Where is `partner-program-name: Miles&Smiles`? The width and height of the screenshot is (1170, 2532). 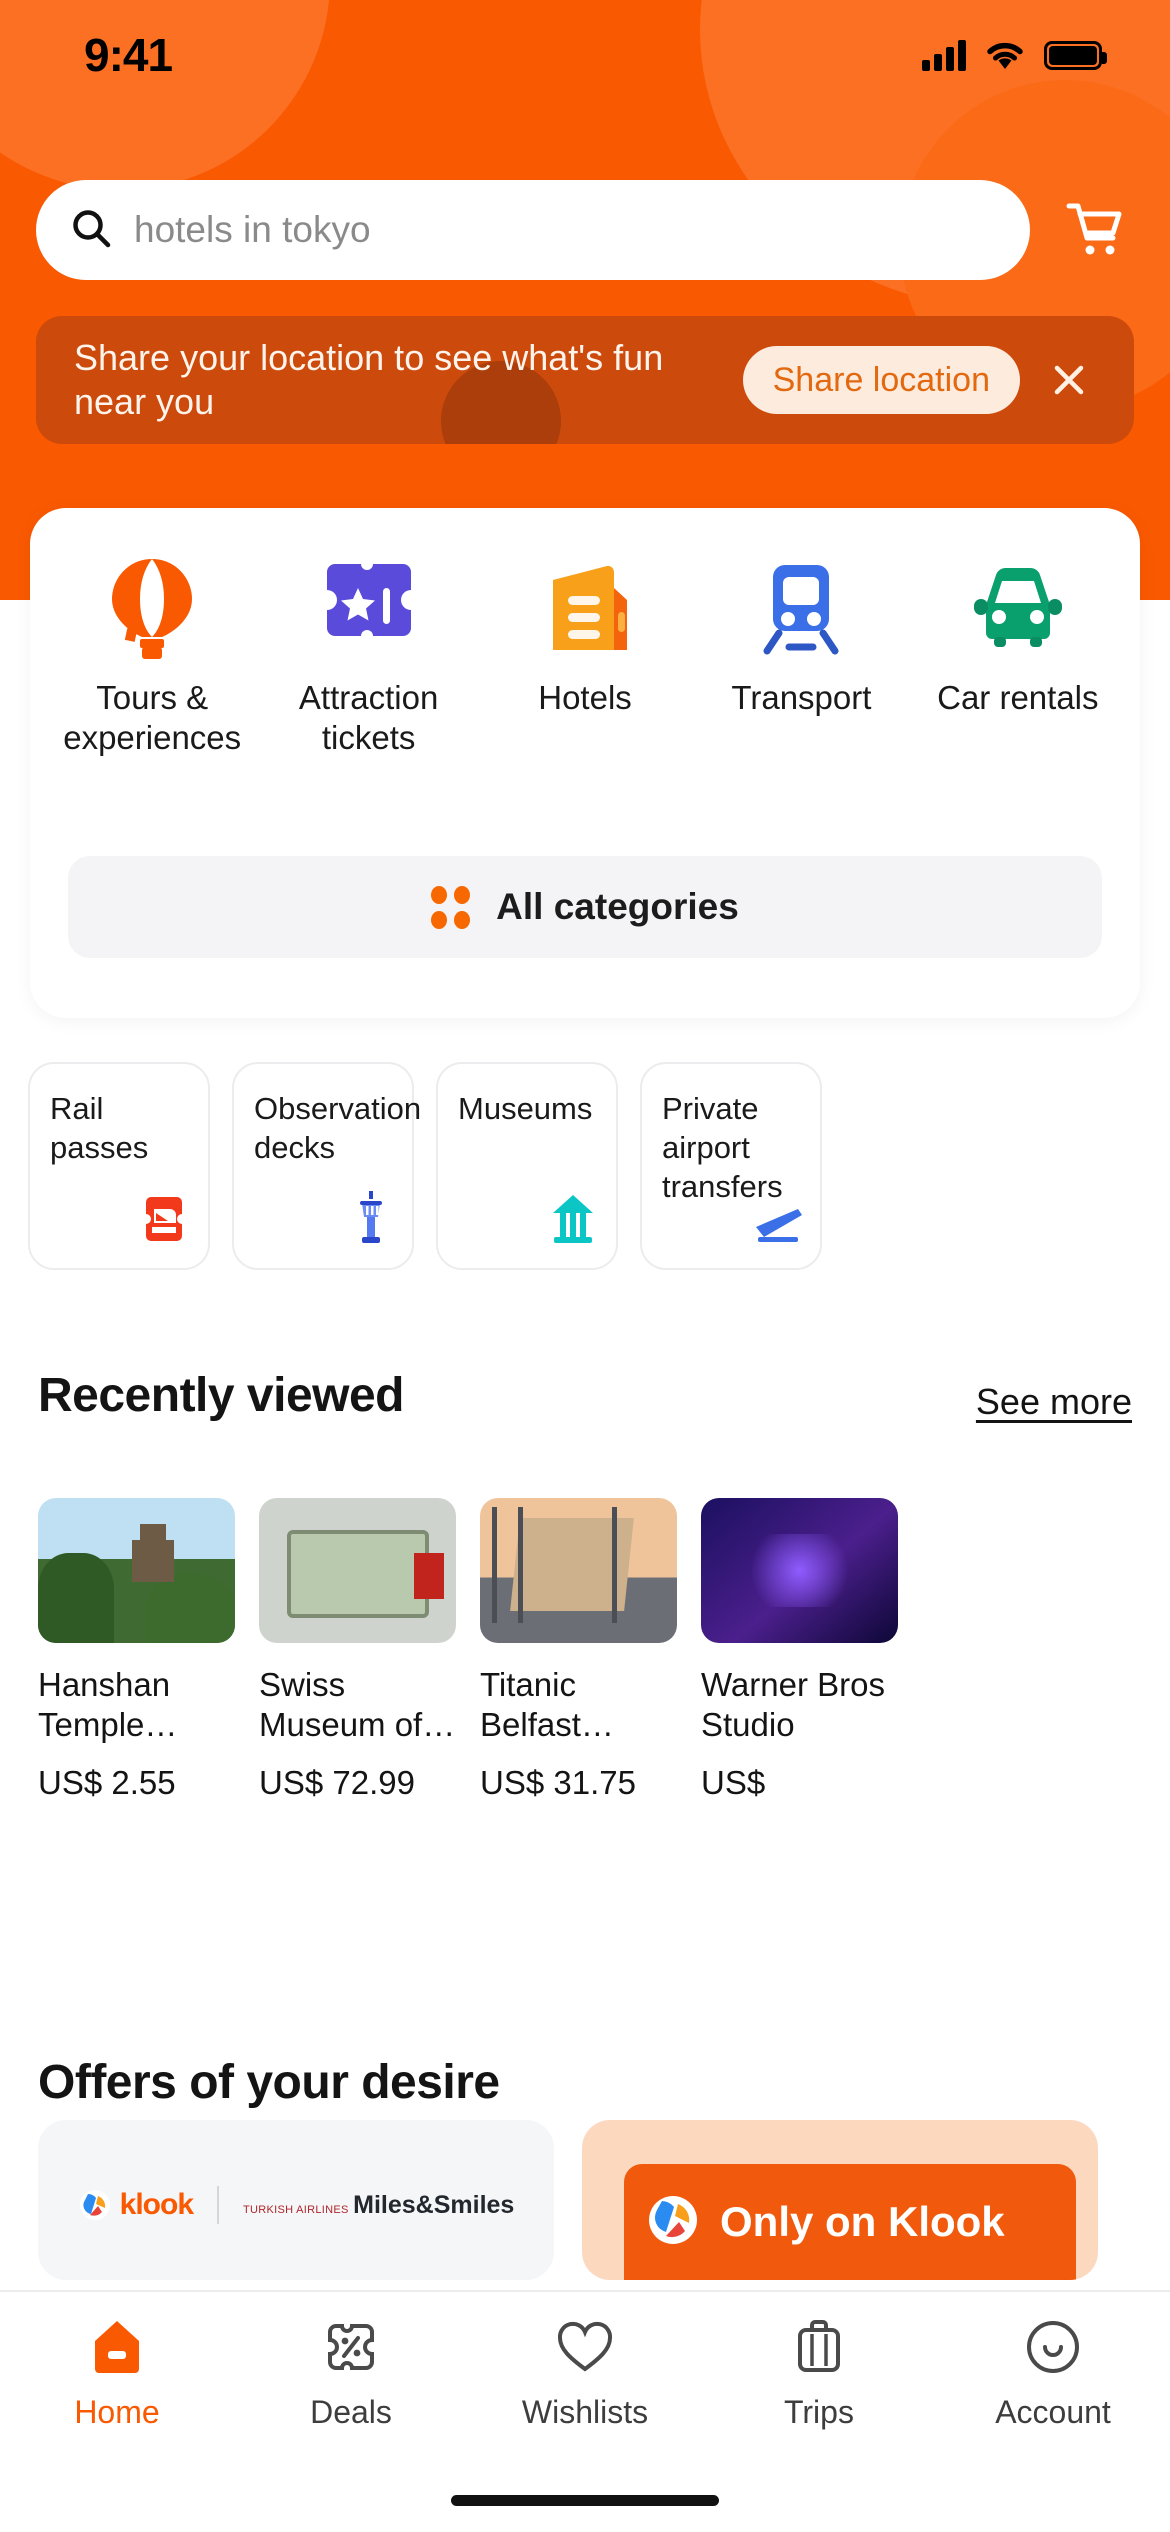
partner-program-name: Miles&Smiles is located at coordinates (434, 2204).